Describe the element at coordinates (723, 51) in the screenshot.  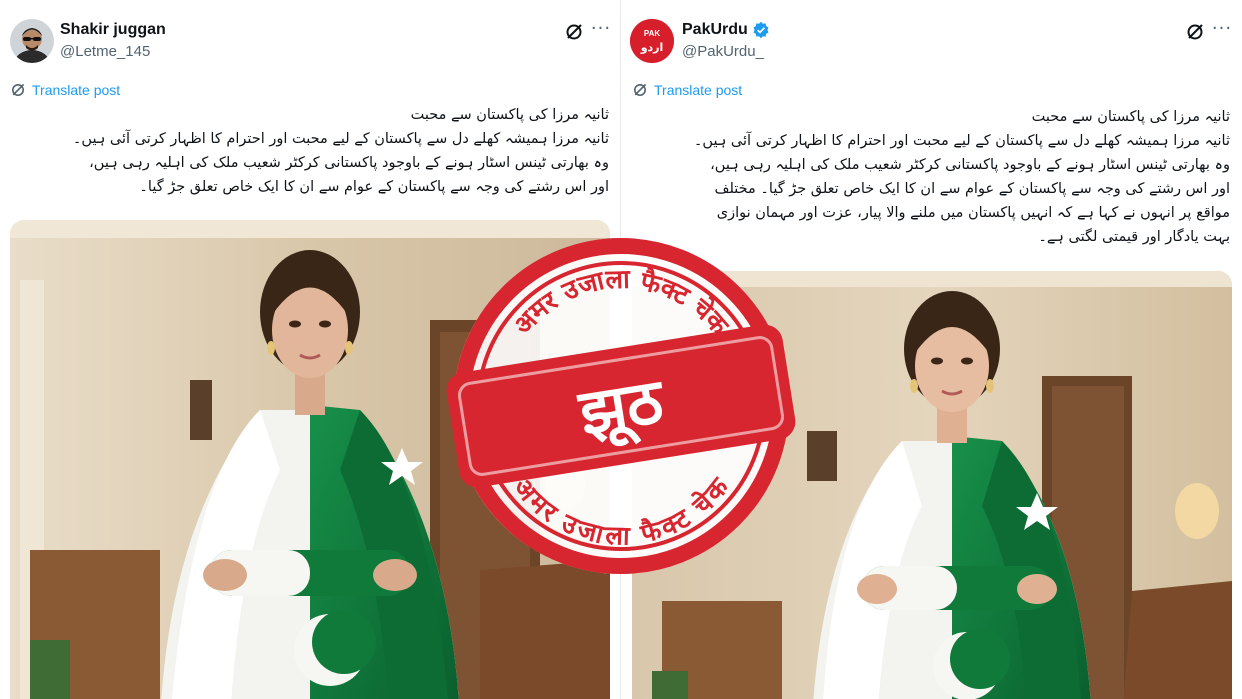
I see `user-handle: @PakUrdu_` at that location.